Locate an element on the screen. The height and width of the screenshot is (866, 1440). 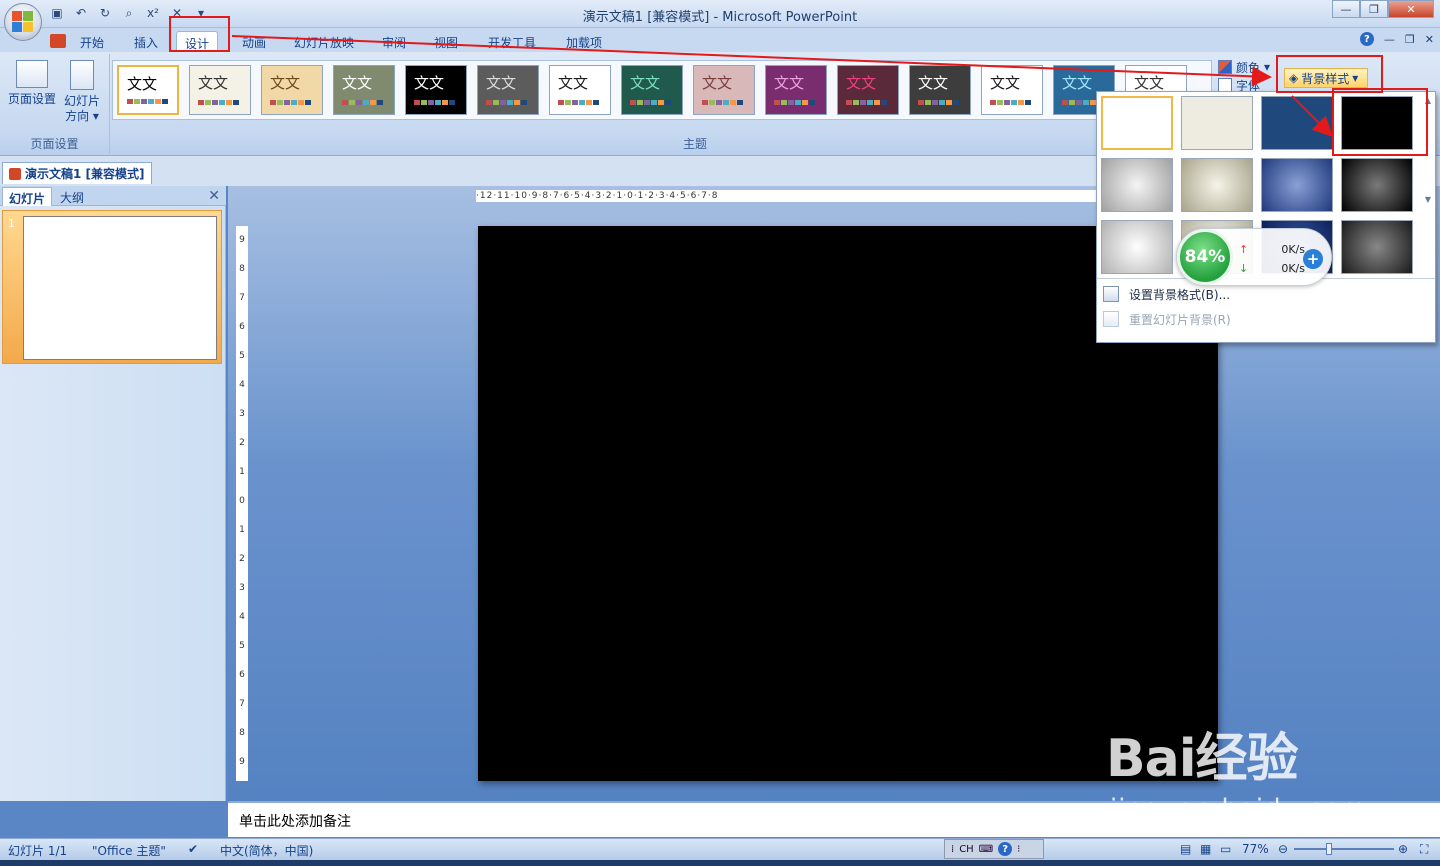
ruler-tick-label: 7 is located at coordinates (242, 298).